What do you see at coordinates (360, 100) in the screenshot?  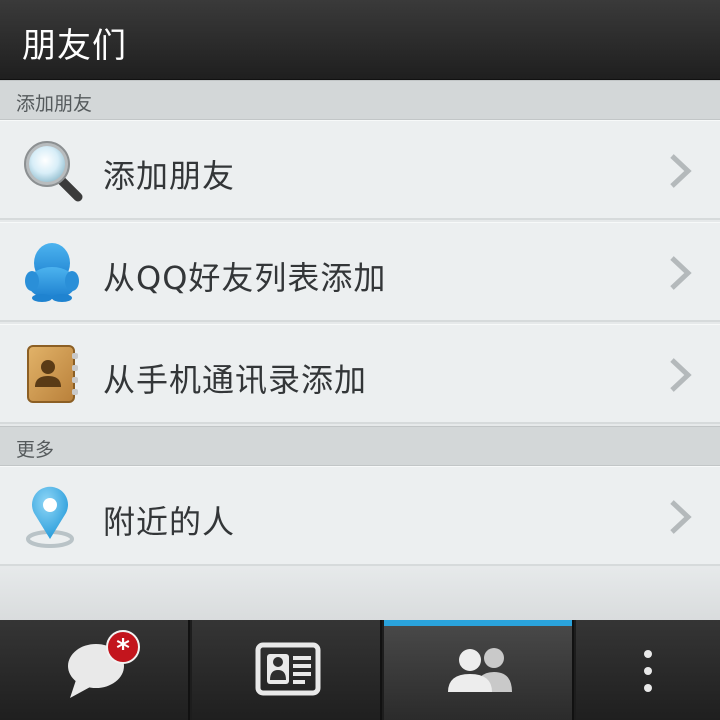 I see `section-header-add-friends: 添加朋友` at bounding box center [360, 100].